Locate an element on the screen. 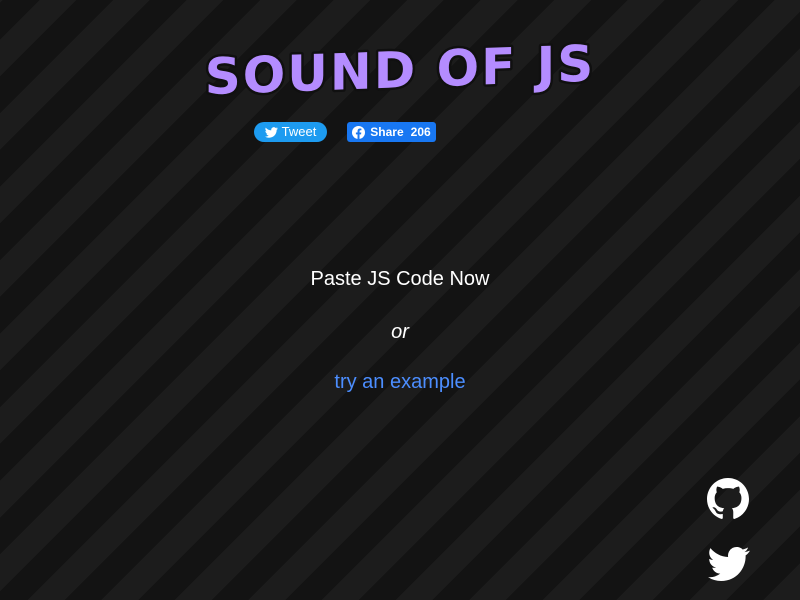 The image size is (800, 600). or-divider-text: or is located at coordinates (400, 332).